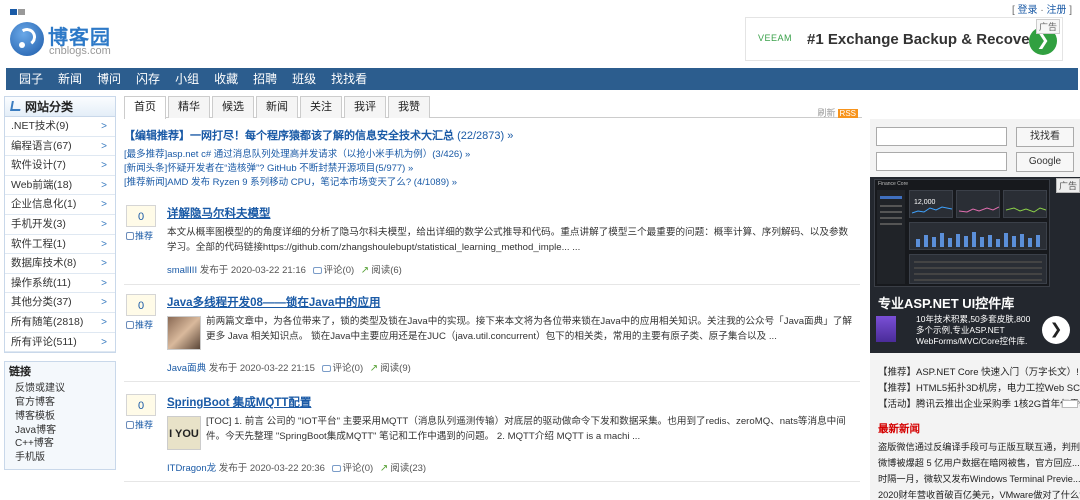 This screenshot has height=500, width=1080. What do you see at coordinates (60, 322) in the screenshot?
I see `category-item: 所有随笔(2818) >` at bounding box center [60, 322].